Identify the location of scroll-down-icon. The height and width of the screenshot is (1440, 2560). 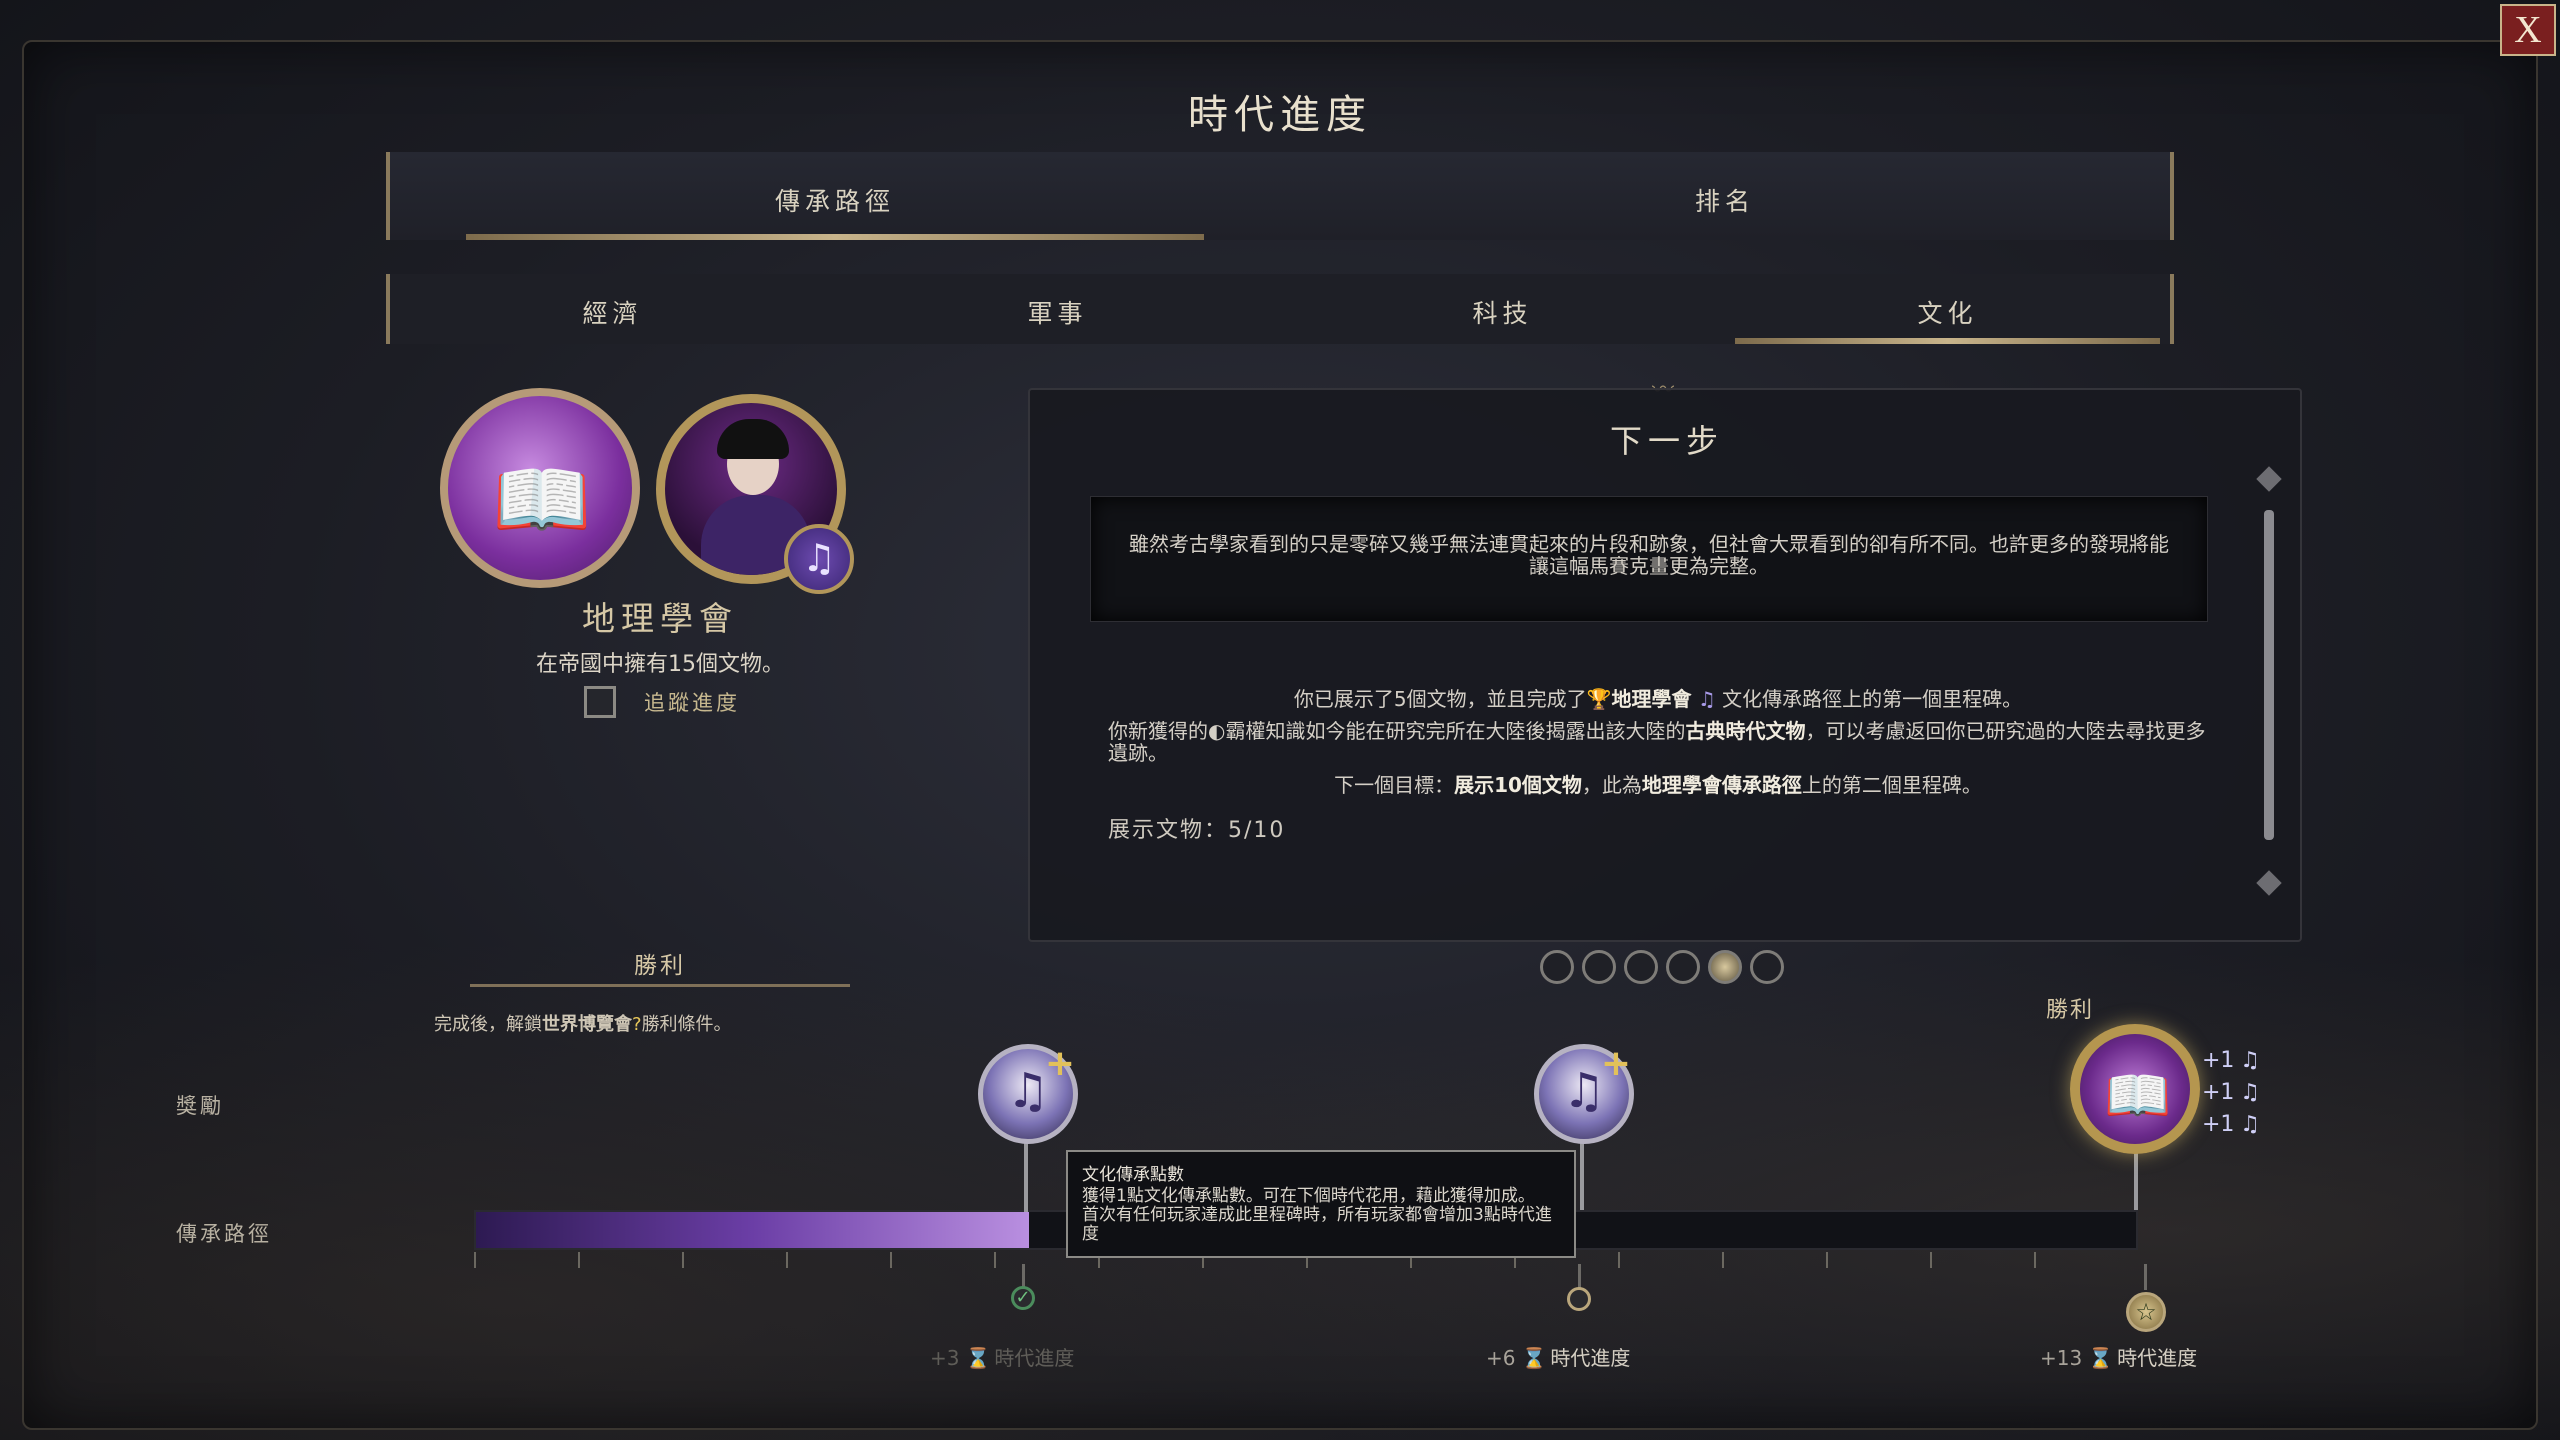
(2269, 883).